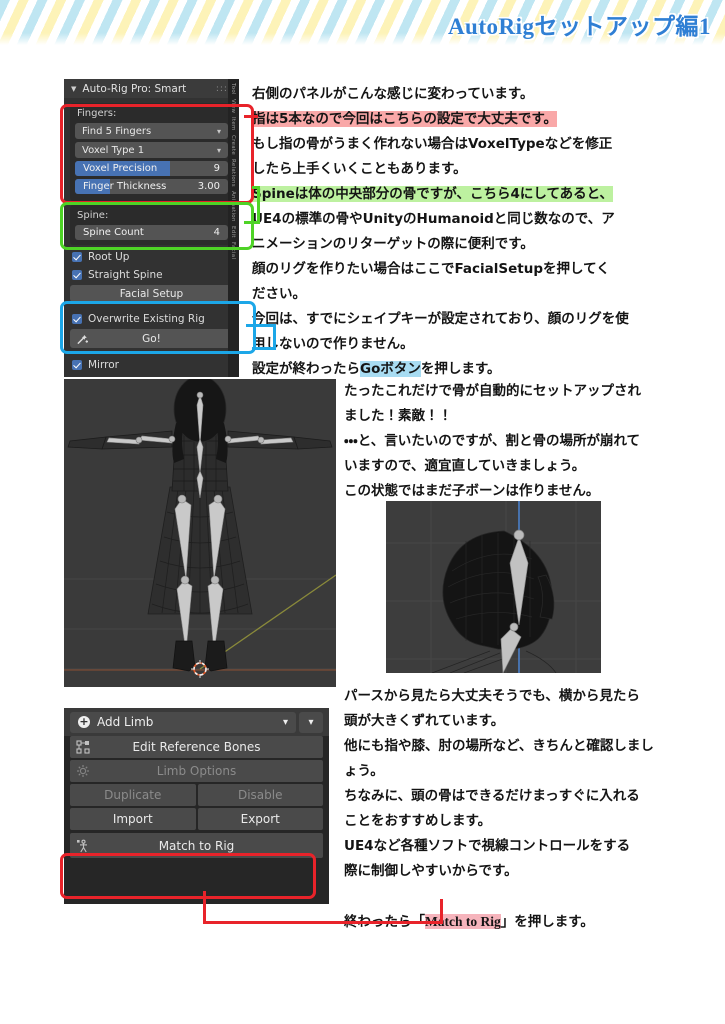 The image size is (725, 1024). I want to click on facial-setup-button: Facial Setup, so click(151, 293).